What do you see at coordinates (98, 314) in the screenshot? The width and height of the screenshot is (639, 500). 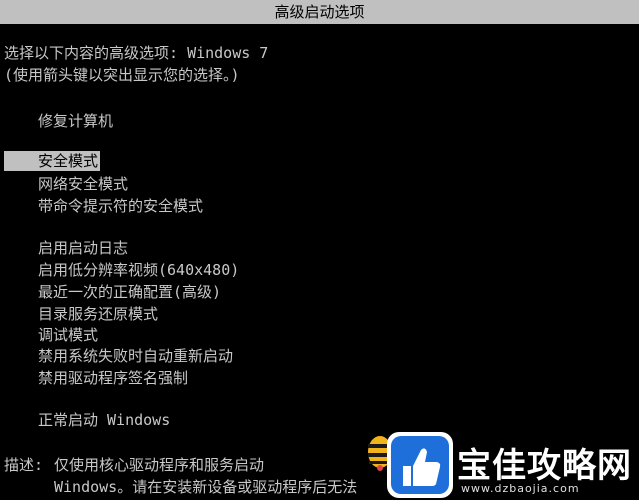 I see `menu-item-ds-restore: 目录服务还原模式` at bounding box center [98, 314].